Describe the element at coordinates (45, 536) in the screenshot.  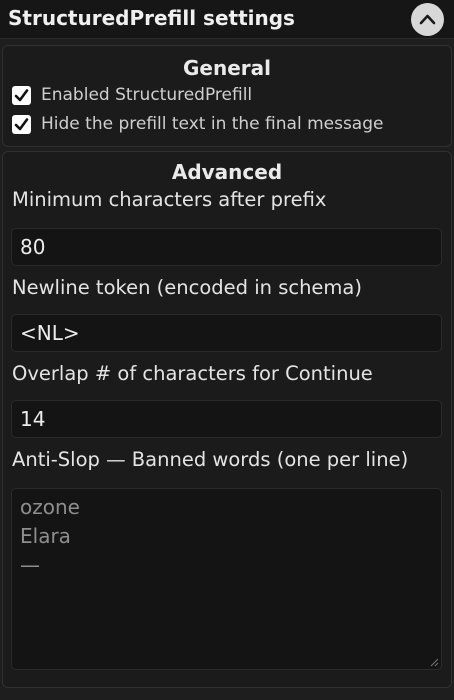
I see `banned-word-line: Elara` at that location.